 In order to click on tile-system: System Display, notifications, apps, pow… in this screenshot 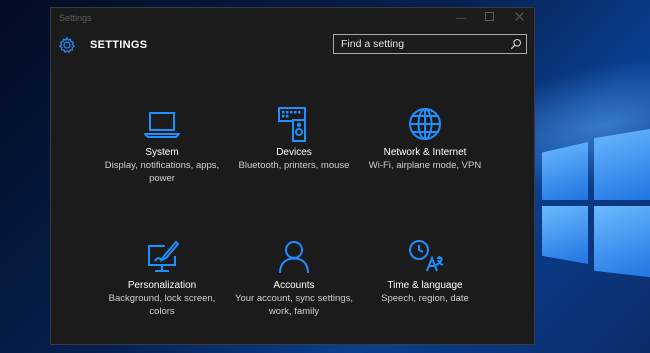, I will do `click(162, 144)`.